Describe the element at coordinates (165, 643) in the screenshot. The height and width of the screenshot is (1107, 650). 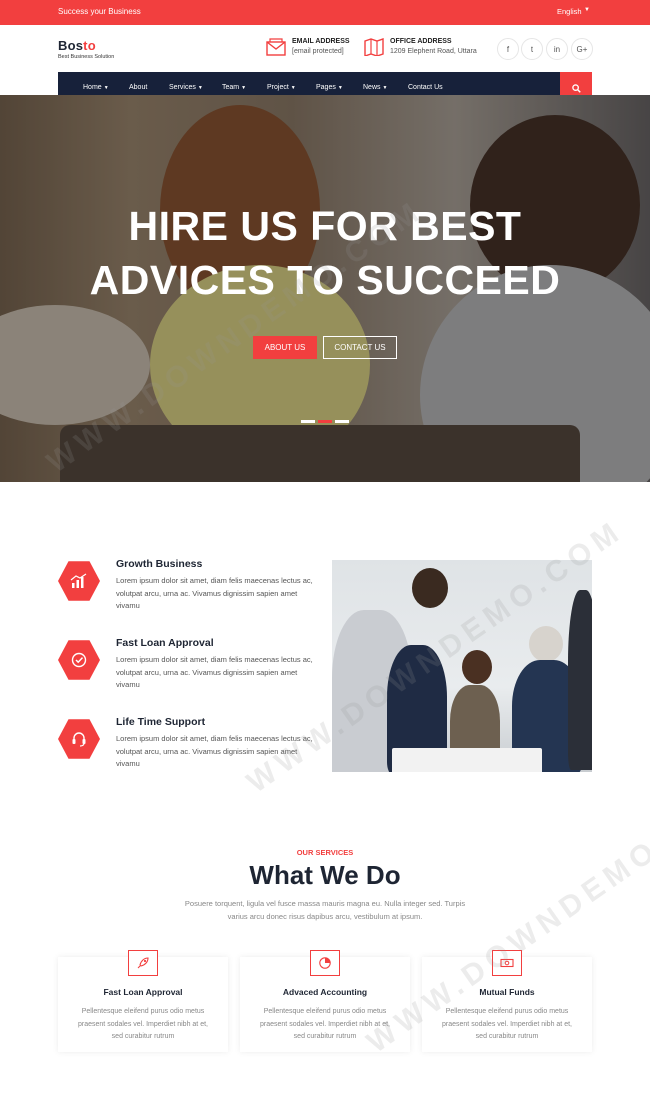
I see `feature-title: Fast Loan Approval` at that location.